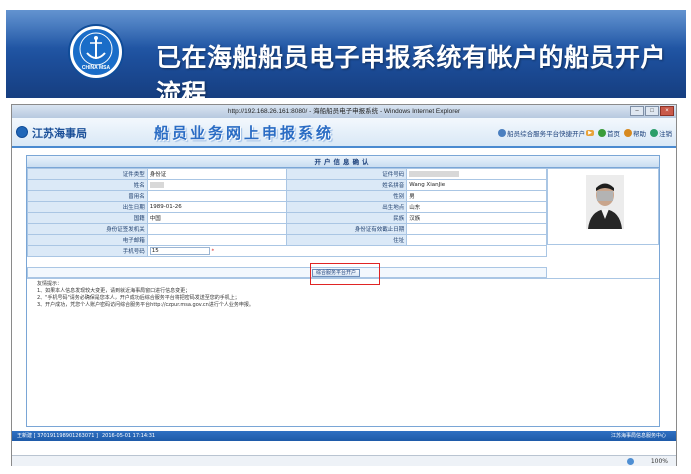 Image resolution: width=691 pixels, height=474 pixels. I want to click on window-controls: – □ ×, so click(652, 111).